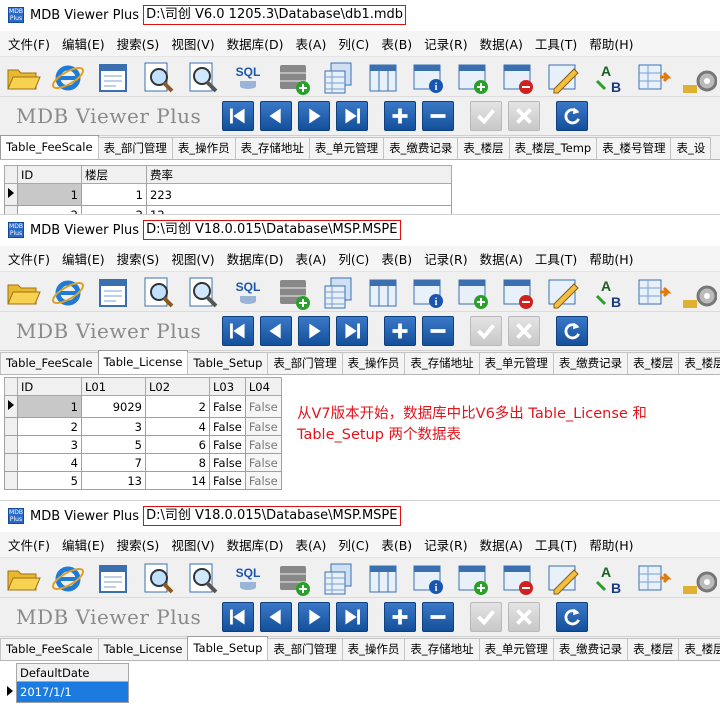 Image resolution: width=720 pixels, height=720 pixels. I want to click on convert-ab-icon: AB, so click(608, 77).